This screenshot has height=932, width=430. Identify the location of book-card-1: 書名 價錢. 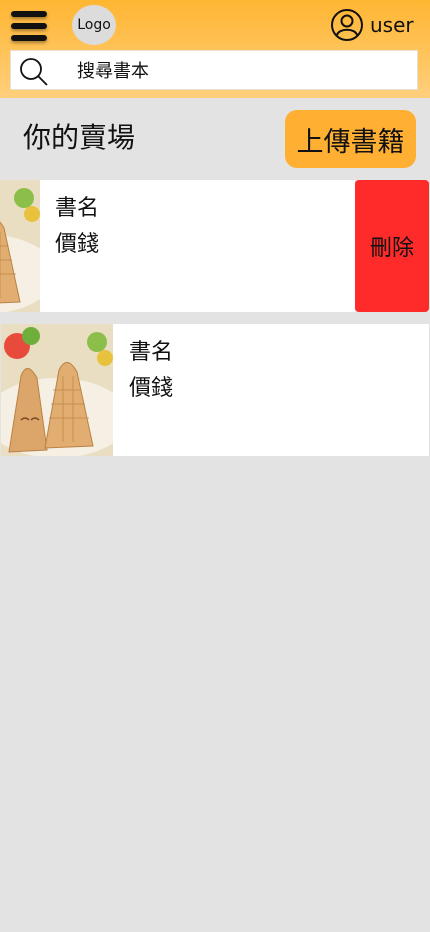
(177, 246).